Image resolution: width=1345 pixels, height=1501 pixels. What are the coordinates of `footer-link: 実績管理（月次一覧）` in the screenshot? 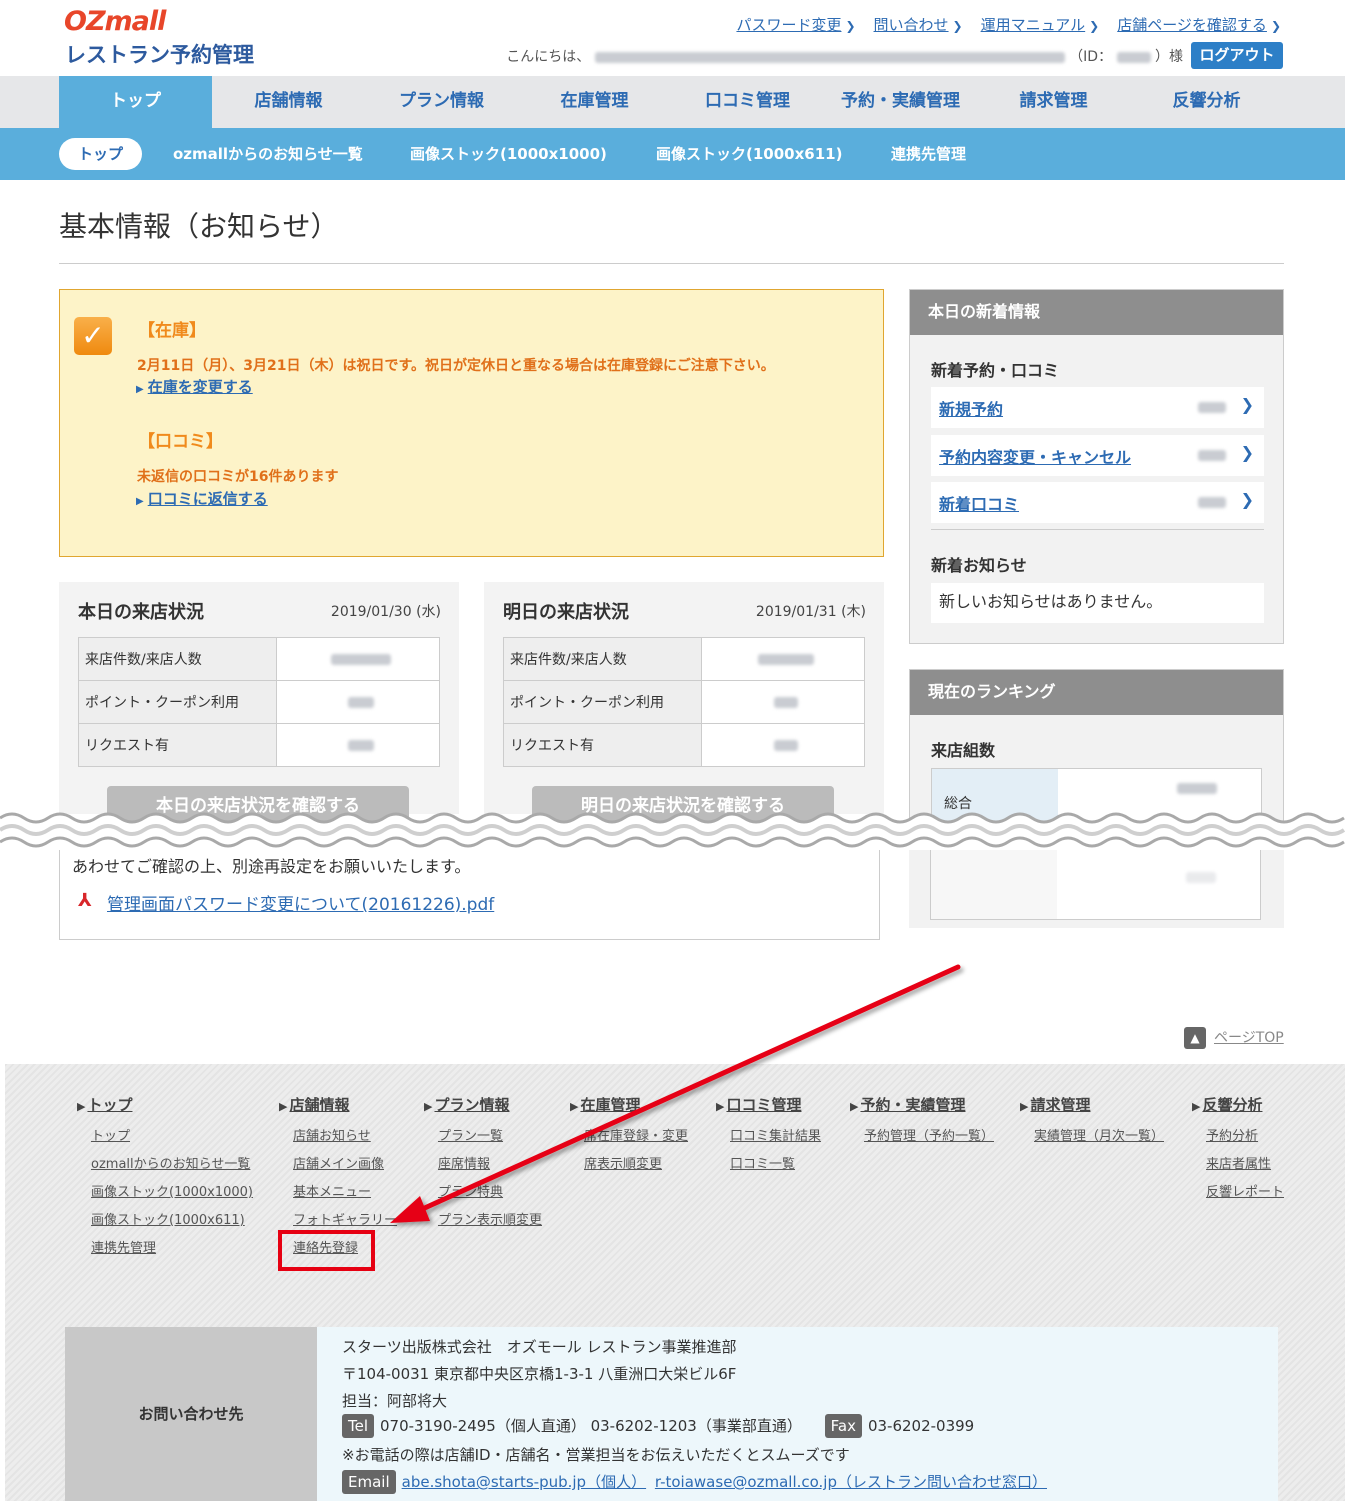 It's located at (1099, 1134).